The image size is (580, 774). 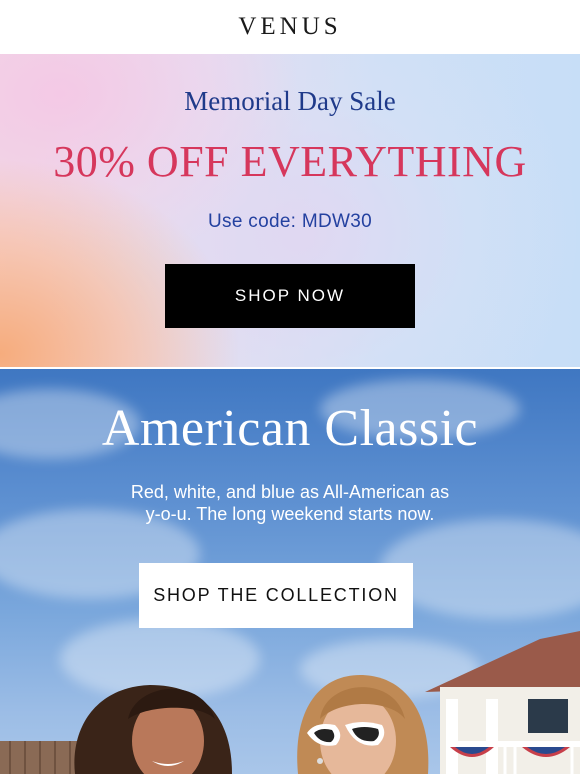 I want to click on shop-the-collection-button: SHOP THE COLLECTION, so click(x=276, y=595).